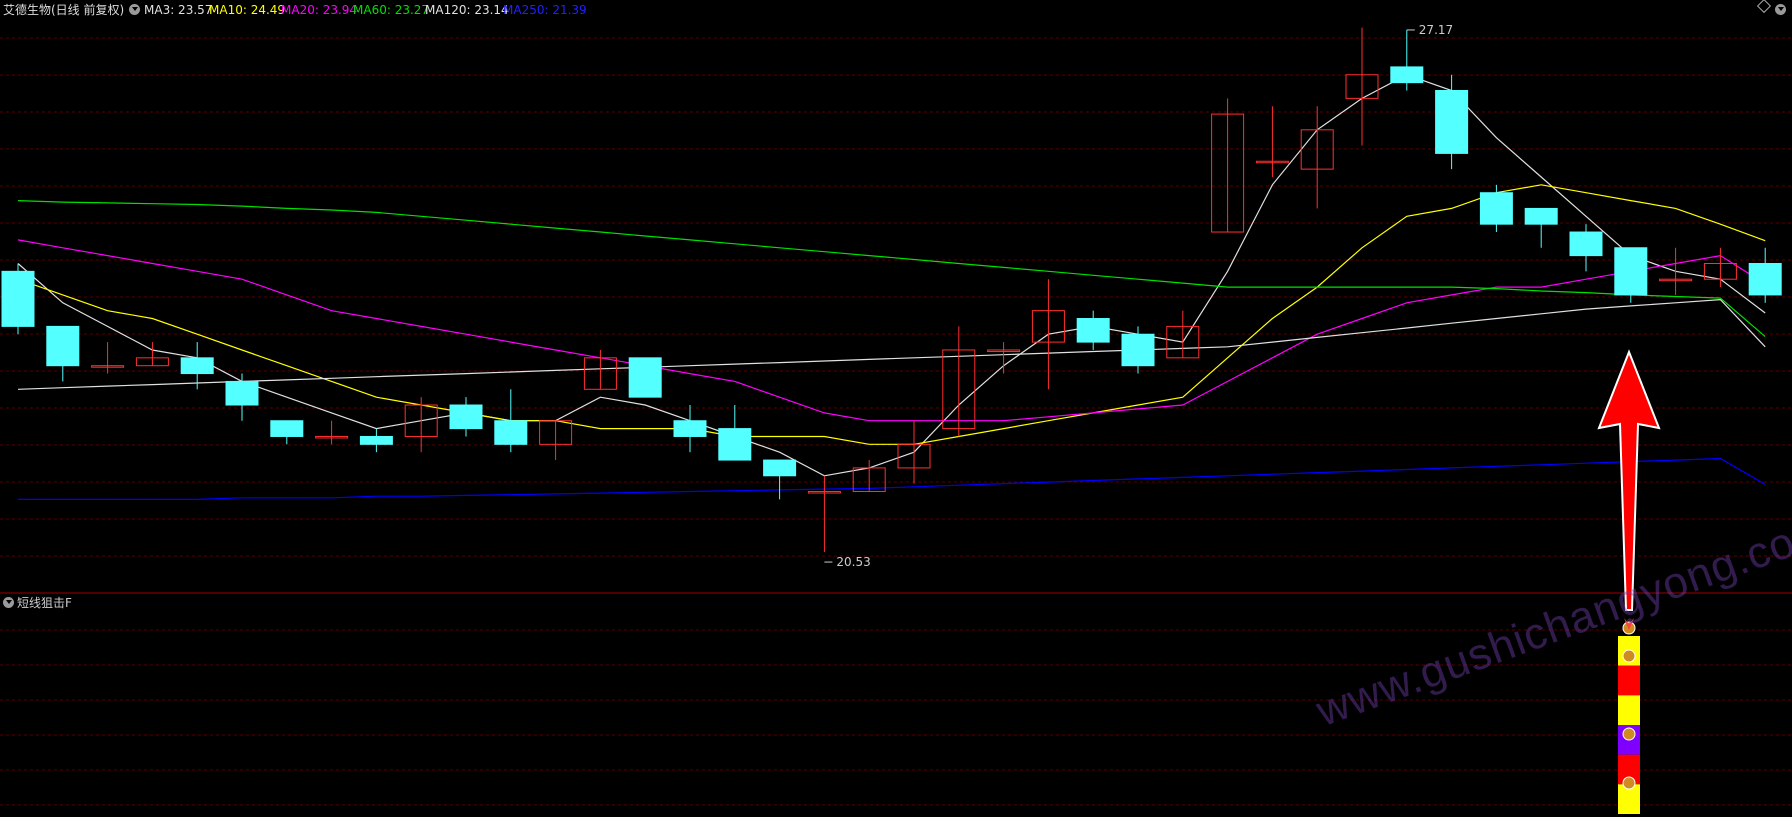 Image resolution: width=1792 pixels, height=817 pixels. Describe the element at coordinates (853, 562) in the screenshot. I see `low-price-label: 20.53` at that location.